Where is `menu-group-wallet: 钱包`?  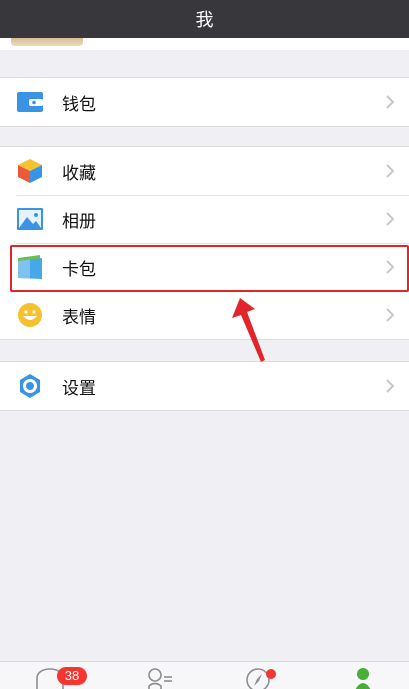 menu-group-wallet: 钱包 is located at coordinates (204, 102).